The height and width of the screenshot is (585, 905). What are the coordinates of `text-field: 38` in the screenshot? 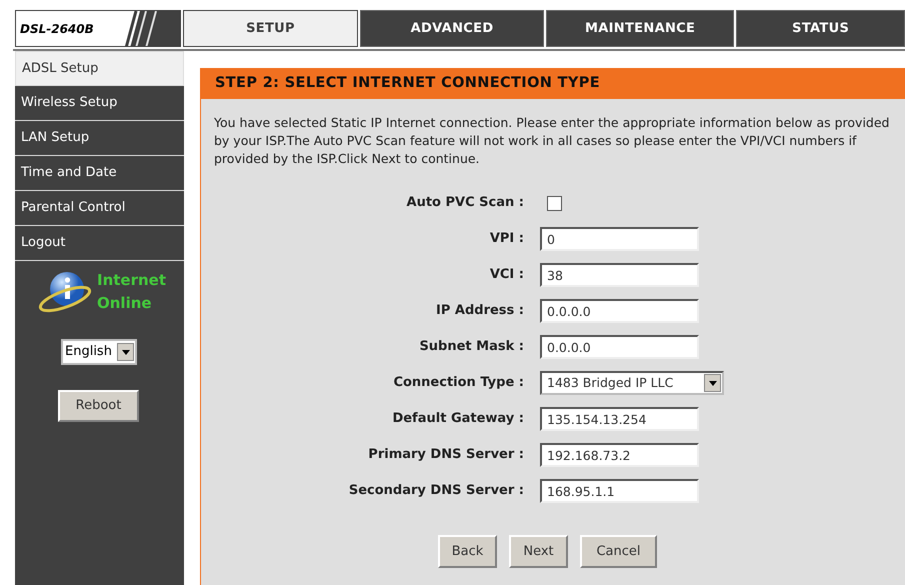 It's located at (619, 275).